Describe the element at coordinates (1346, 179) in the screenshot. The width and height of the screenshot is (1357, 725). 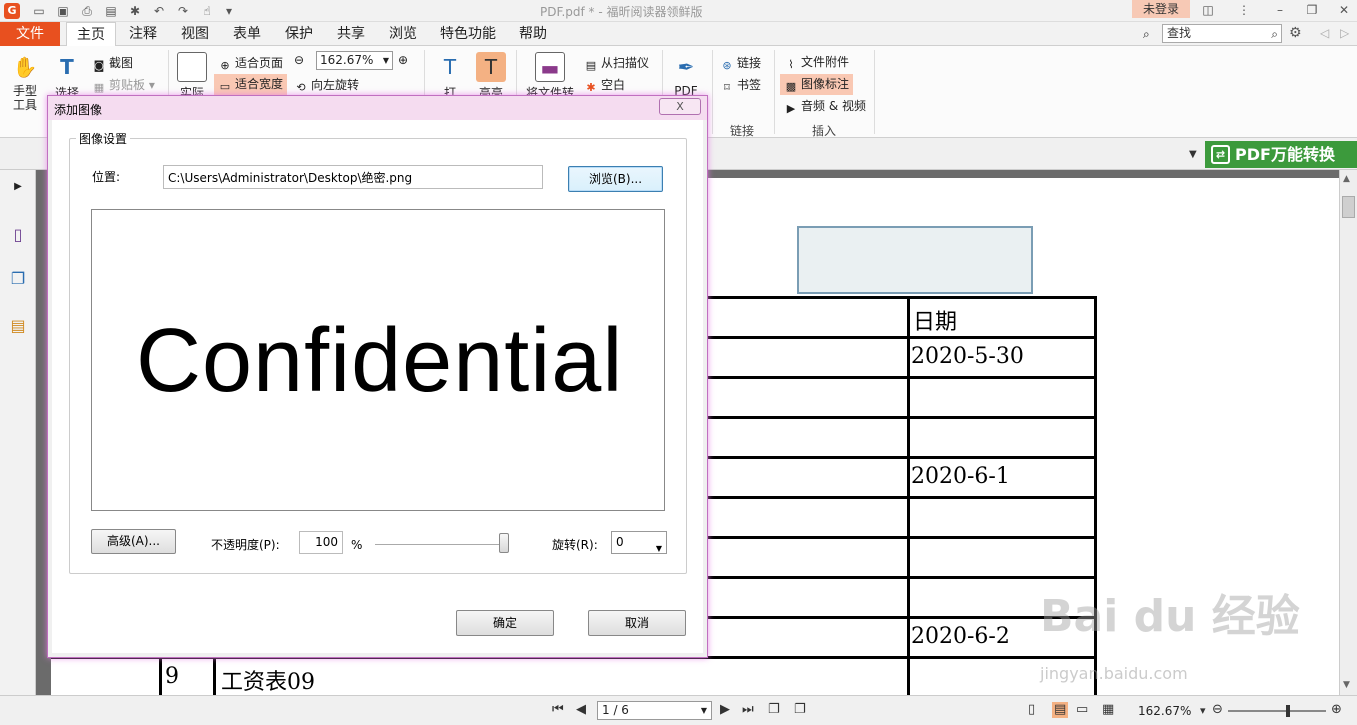
I see `scroll-up-icon: ▲` at that location.